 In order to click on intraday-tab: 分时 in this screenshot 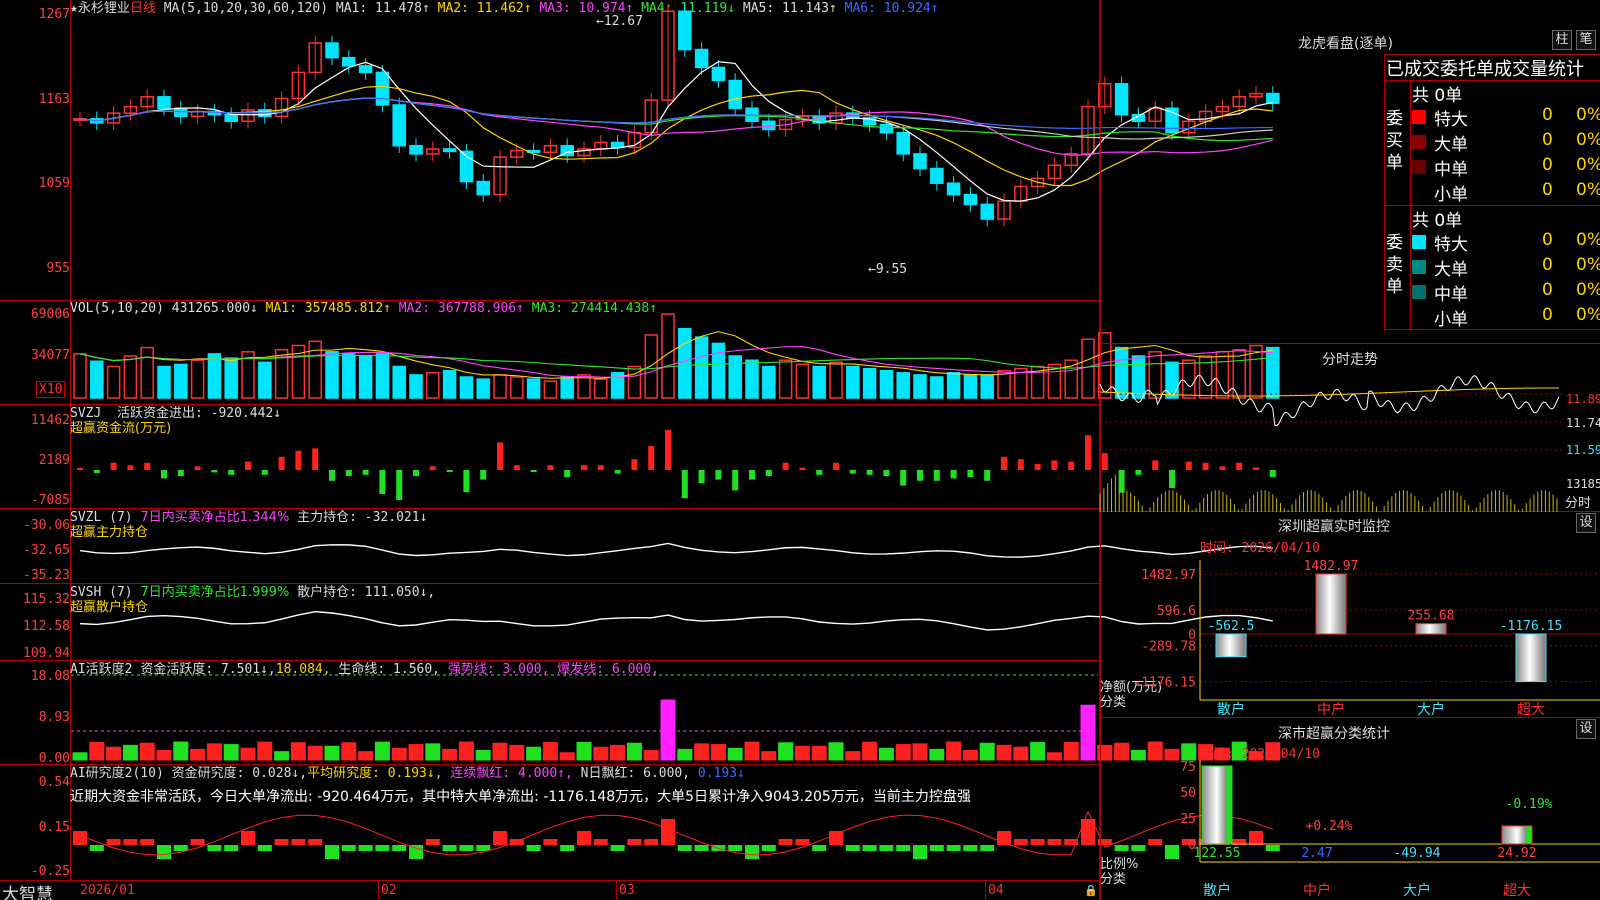, I will do `click(1578, 501)`.